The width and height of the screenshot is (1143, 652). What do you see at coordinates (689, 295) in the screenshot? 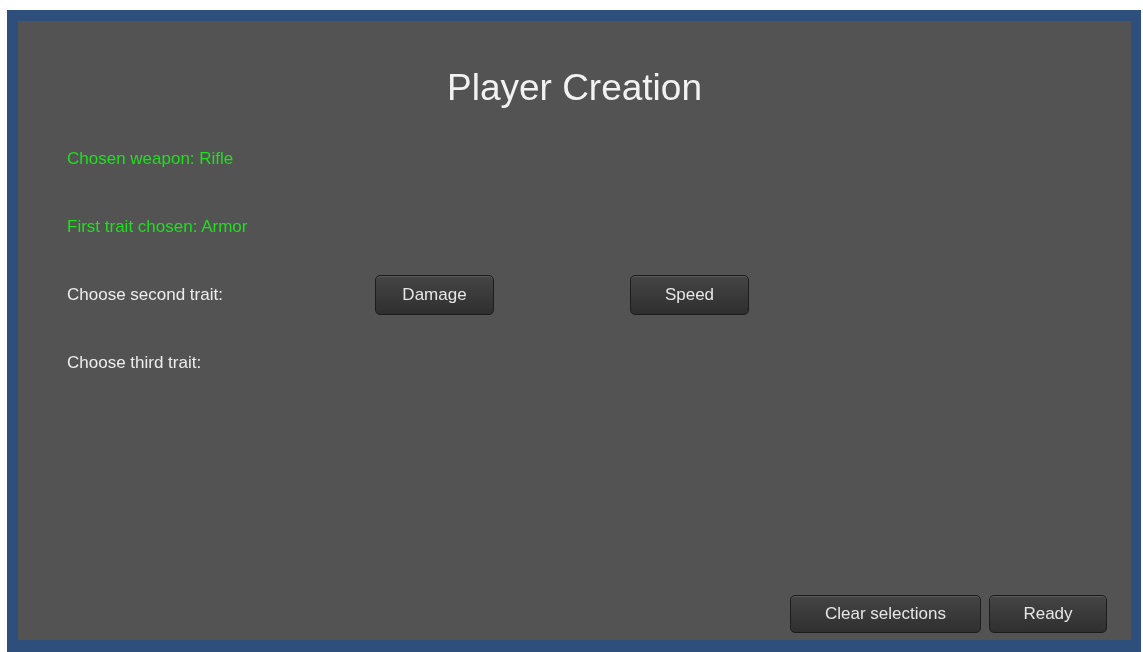
I see `trait-button: Speed` at bounding box center [689, 295].